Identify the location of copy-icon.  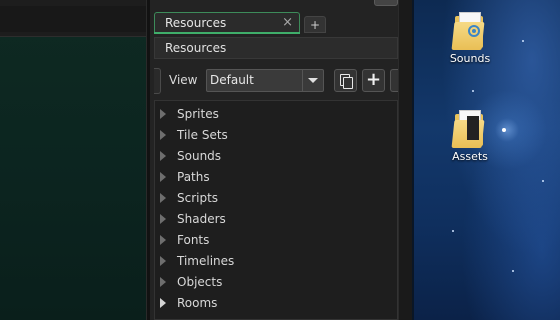
(346, 81).